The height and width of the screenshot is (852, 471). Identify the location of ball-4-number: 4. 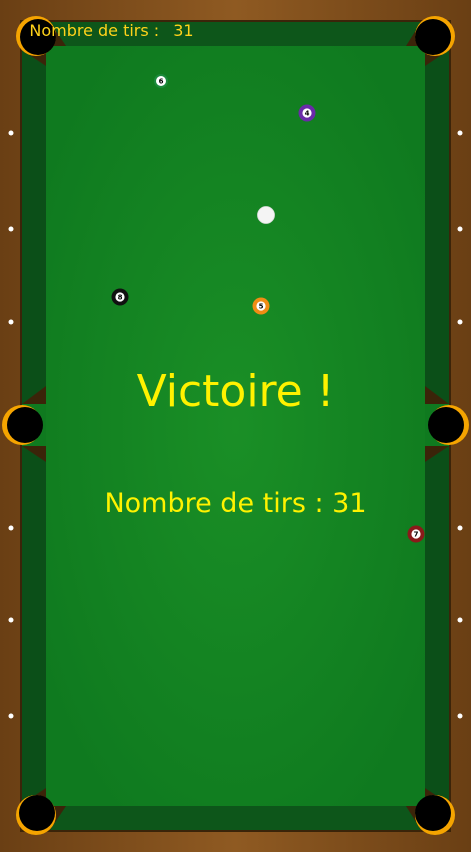
(307, 114).